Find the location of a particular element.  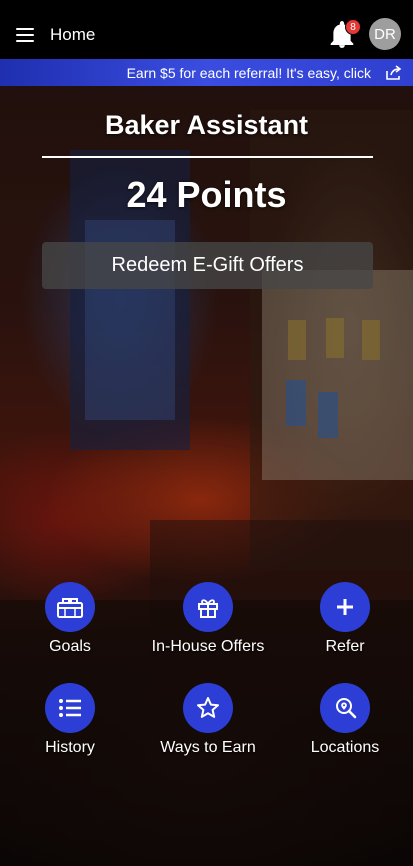

share-icon is located at coordinates (394, 73).